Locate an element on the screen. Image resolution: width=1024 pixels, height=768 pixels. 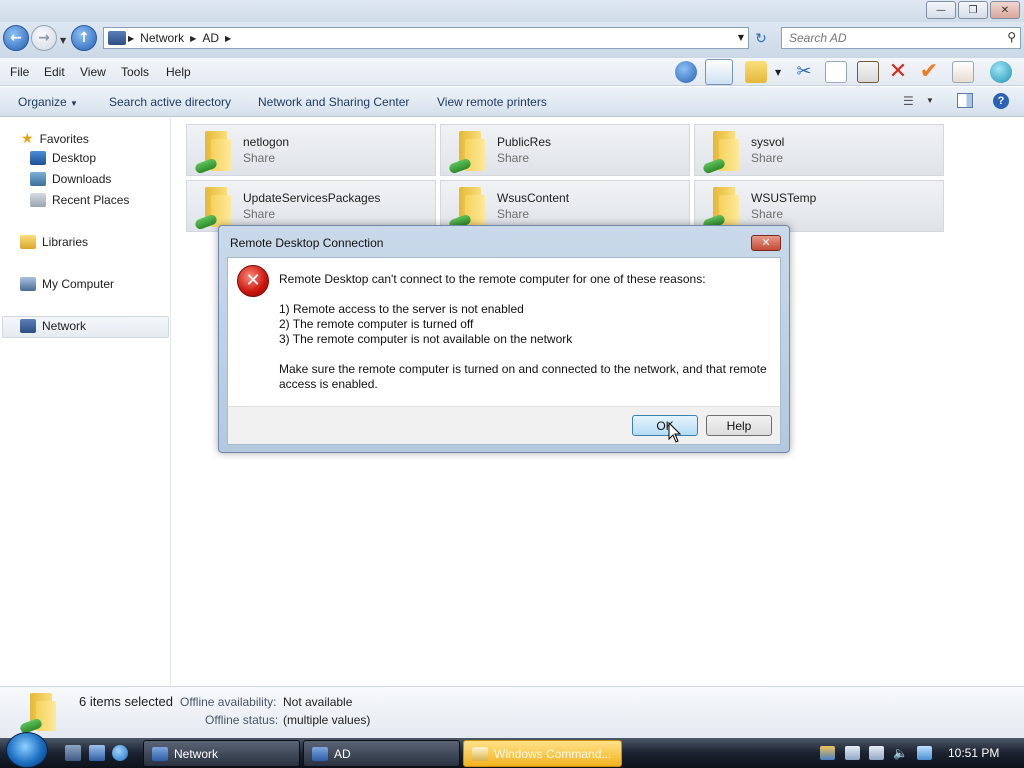
libraries-icon is located at coordinates (28, 242).